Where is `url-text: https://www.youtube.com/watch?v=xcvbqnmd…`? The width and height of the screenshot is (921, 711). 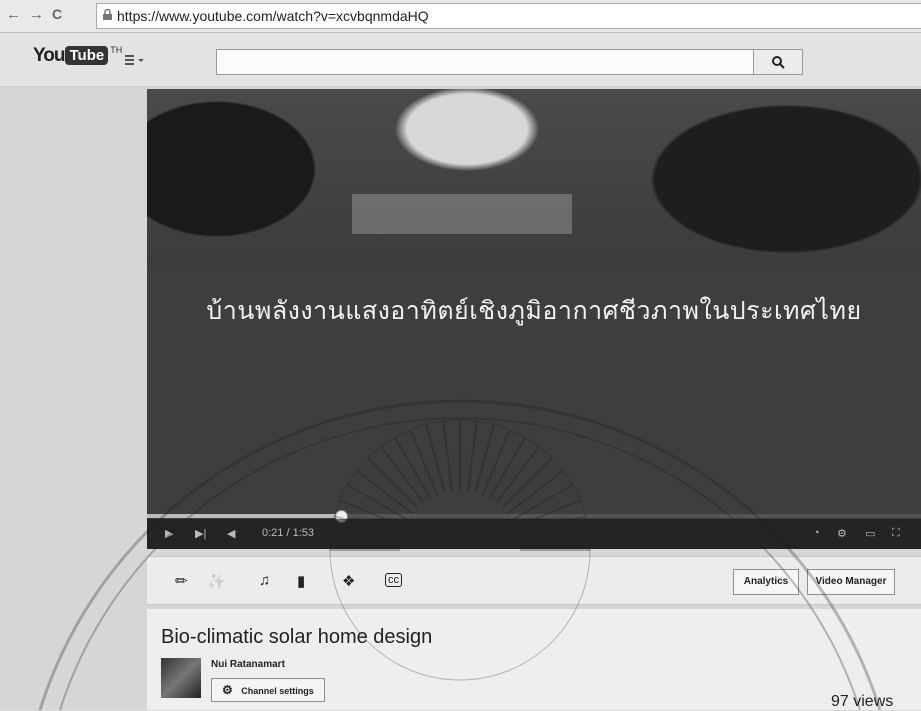 url-text: https://www.youtube.com/watch?v=xcvbqnmd… is located at coordinates (273, 16).